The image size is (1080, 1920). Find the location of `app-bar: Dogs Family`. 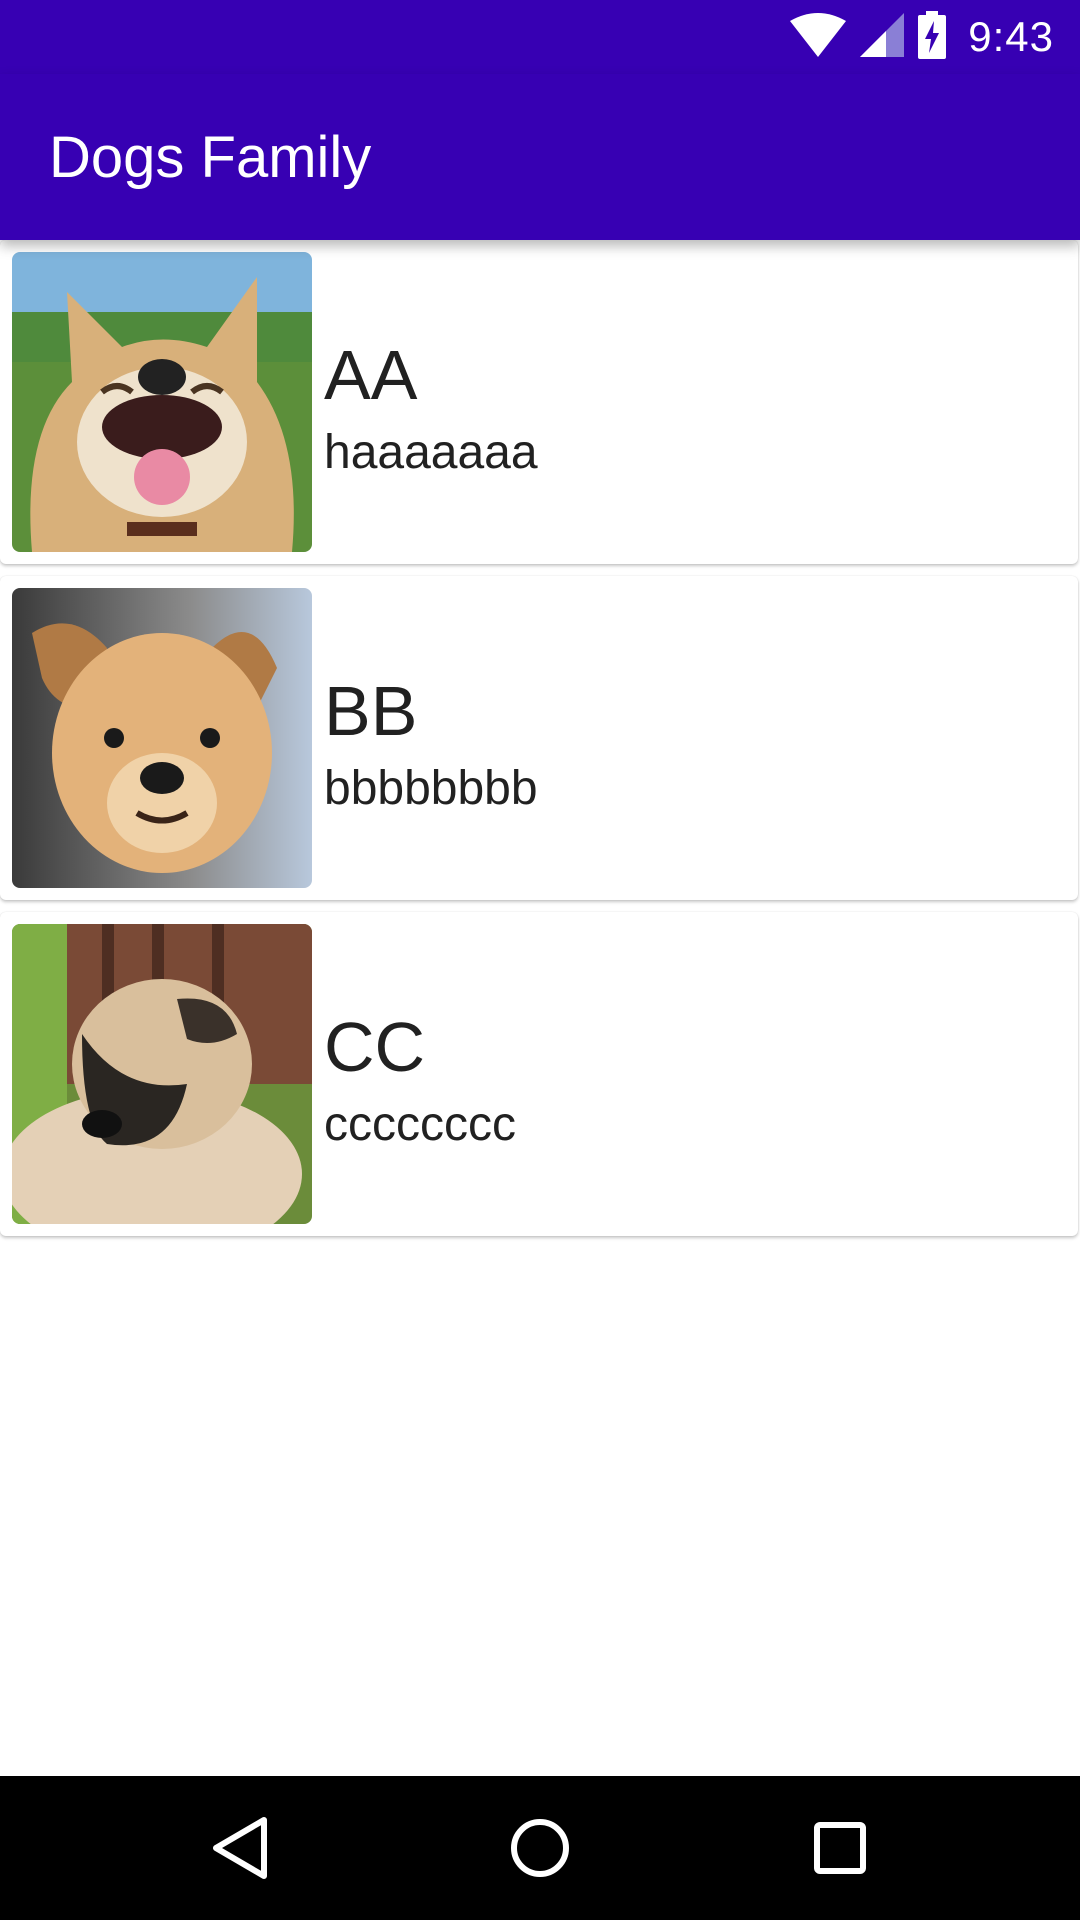

app-bar: Dogs Family is located at coordinates (540, 157).